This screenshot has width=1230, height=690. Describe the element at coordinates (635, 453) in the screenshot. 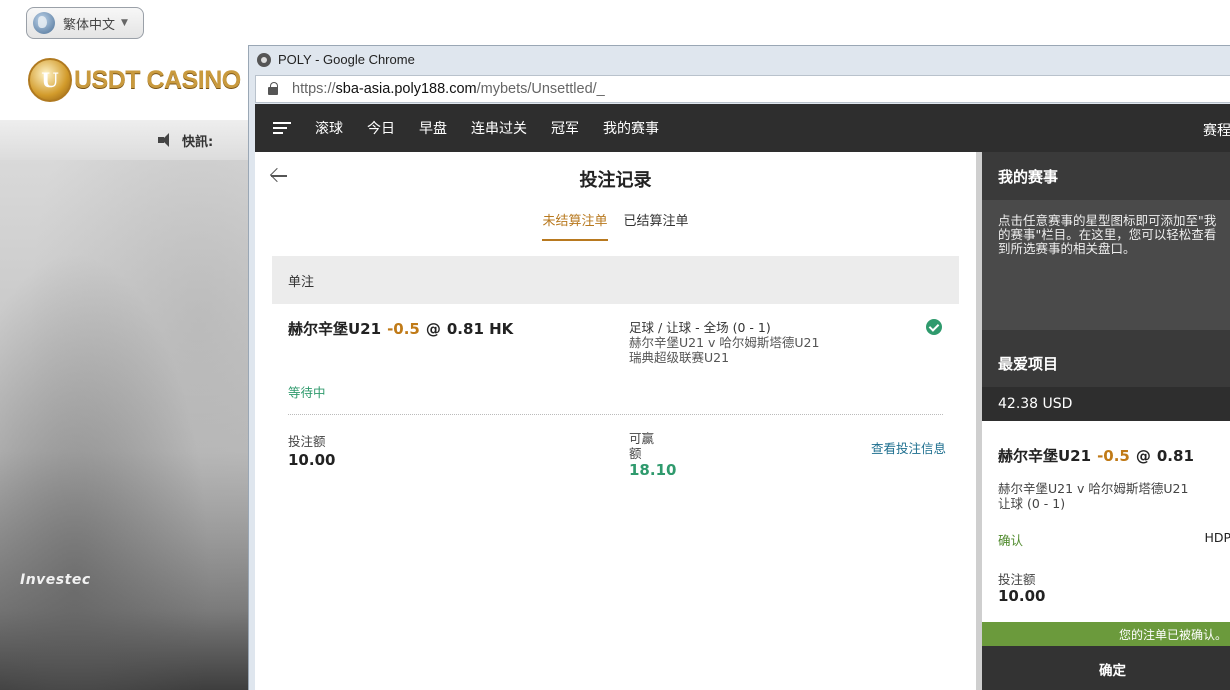

I see `win-label-line-2: 额` at that location.